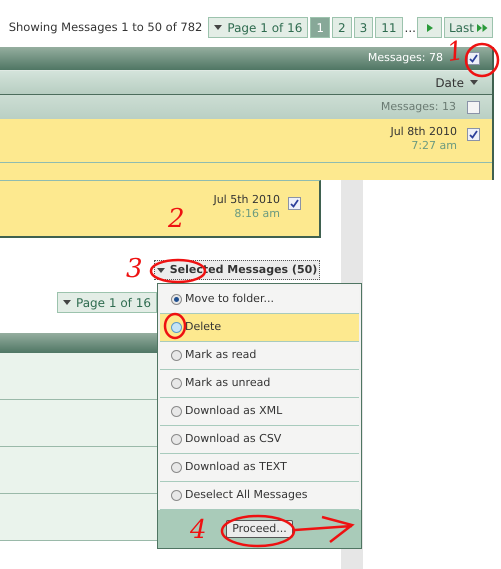 Image resolution: width=501 pixels, height=569 pixels. Describe the element at coordinates (246, 200) in the screenshot. I see `message-date: Jul 5th 2010` at that location.